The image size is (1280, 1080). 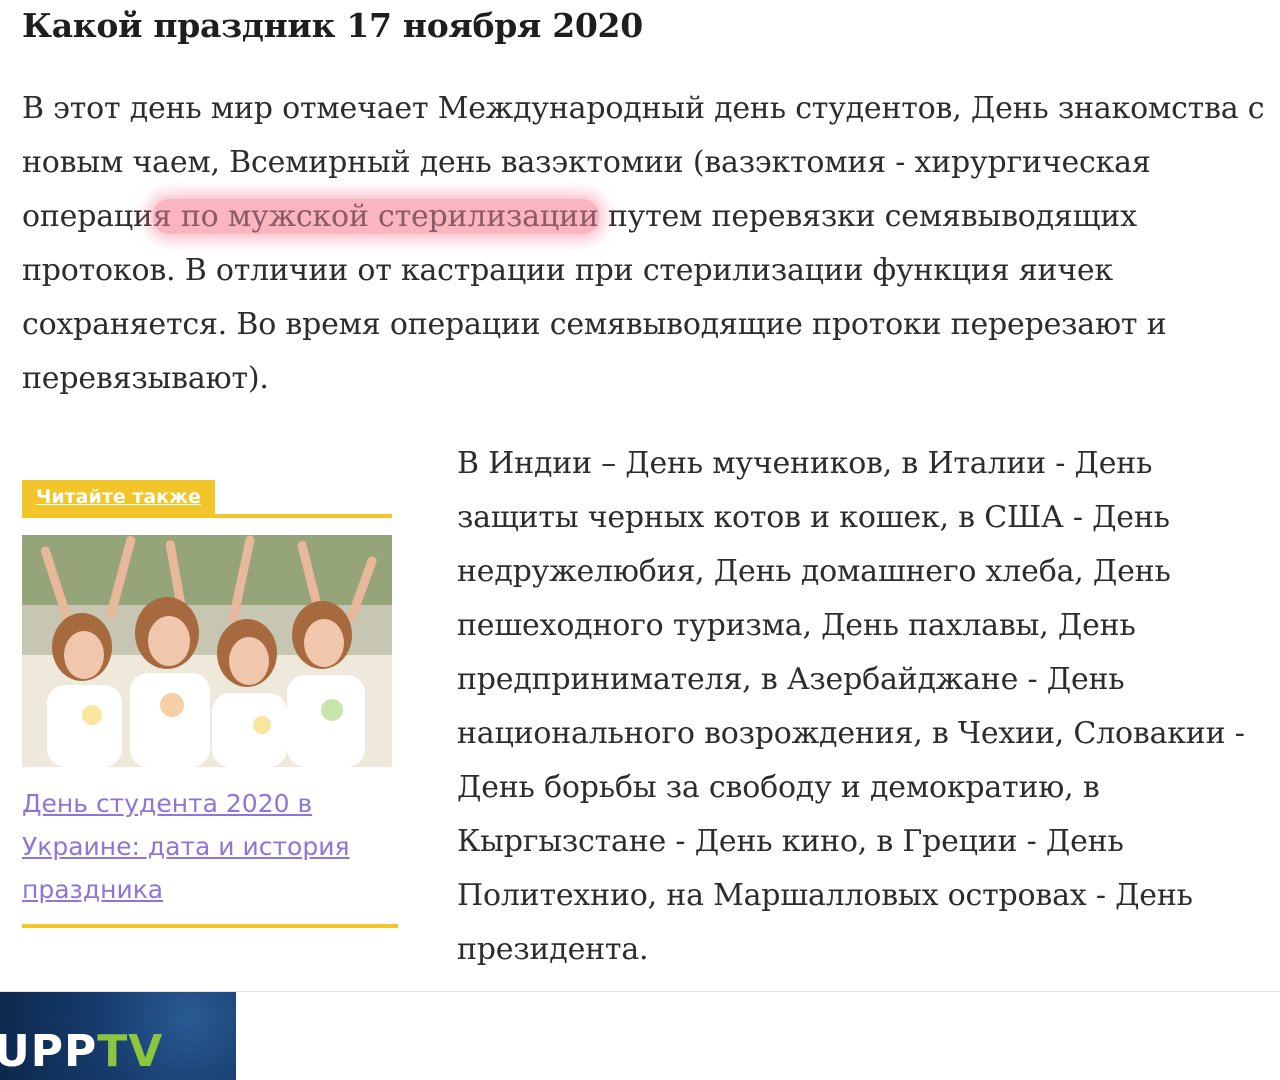 What do you see at coordinates (332, 25) in the screenshot?
I see `article-heading: Какой праздник 17 ноября 2020` at bounding box center [332, 25].